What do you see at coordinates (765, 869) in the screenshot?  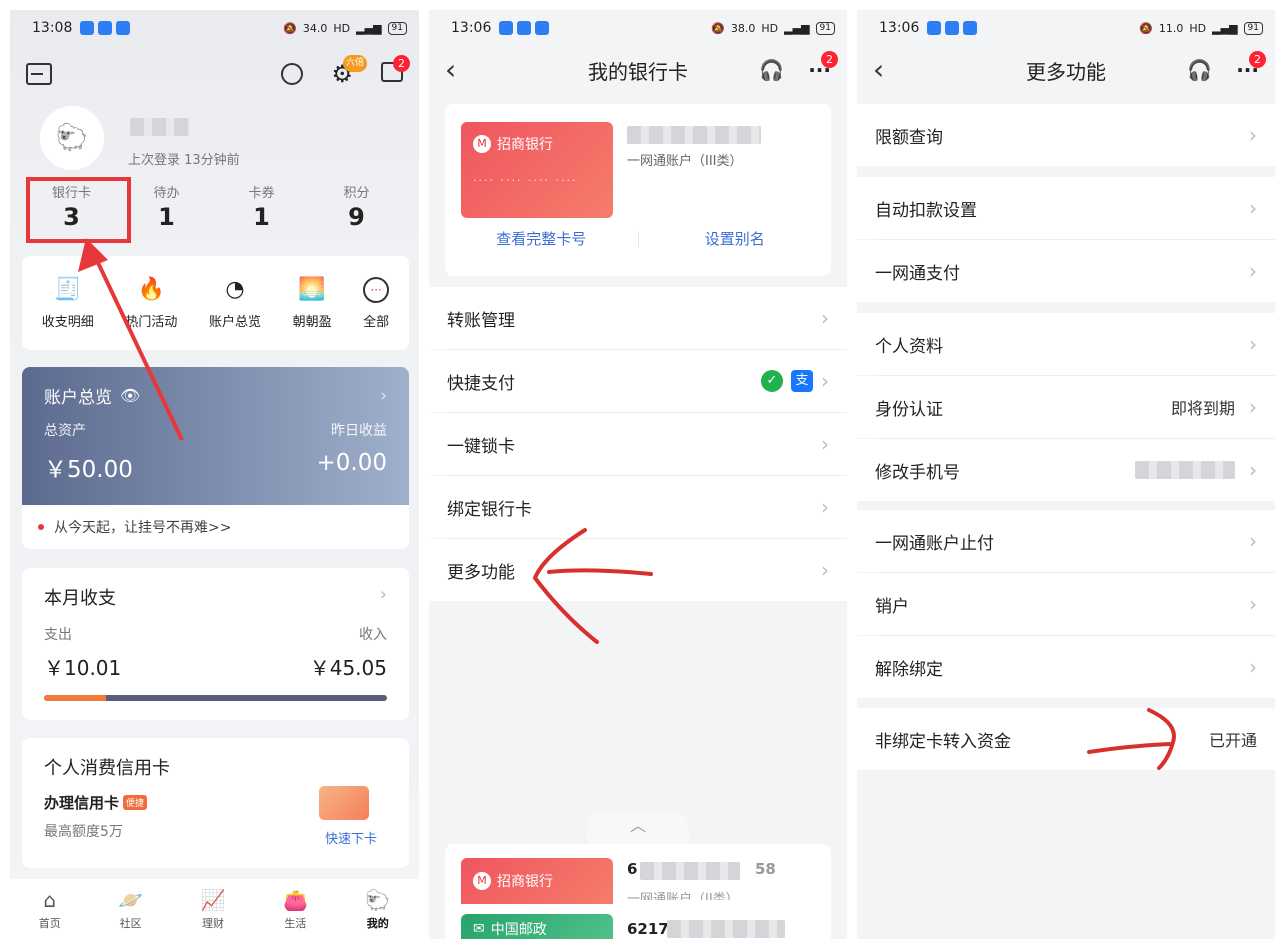 I see `card-number-suffix: 58` at bounding box center [765, 869].